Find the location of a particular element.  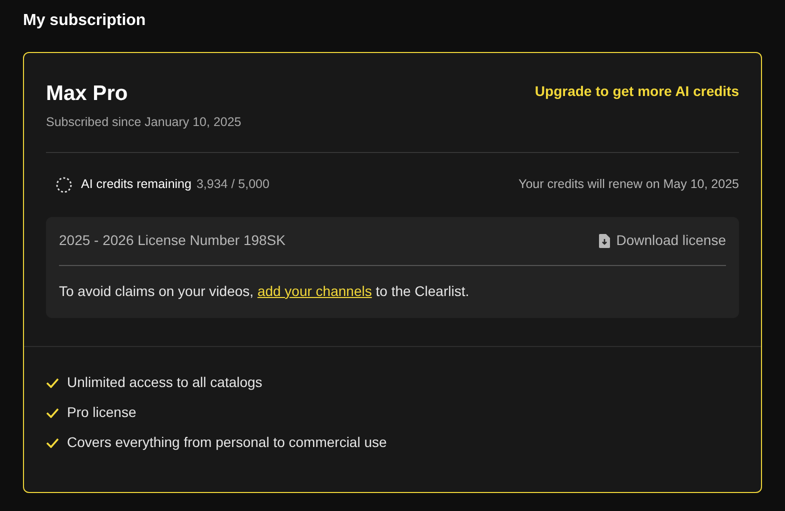

notice-text: To avoid claims on your videos, add your channels to the Clearlist. is located at coordinates (264, 291).